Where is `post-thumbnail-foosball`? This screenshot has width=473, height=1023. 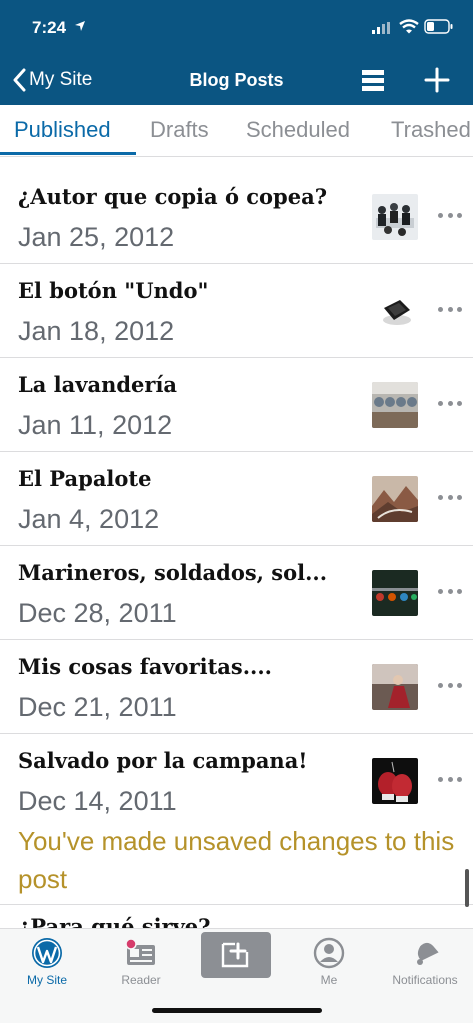 post-thumbnail-foosball is located at coordinates (395, 593).